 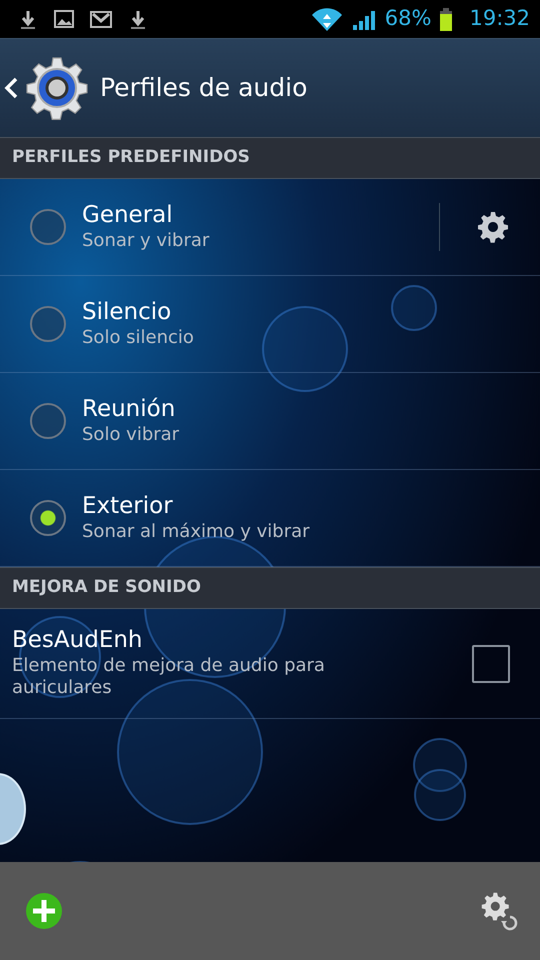 I want to click on screen-title: Perfiles de audio, so click(x=204, y=88).